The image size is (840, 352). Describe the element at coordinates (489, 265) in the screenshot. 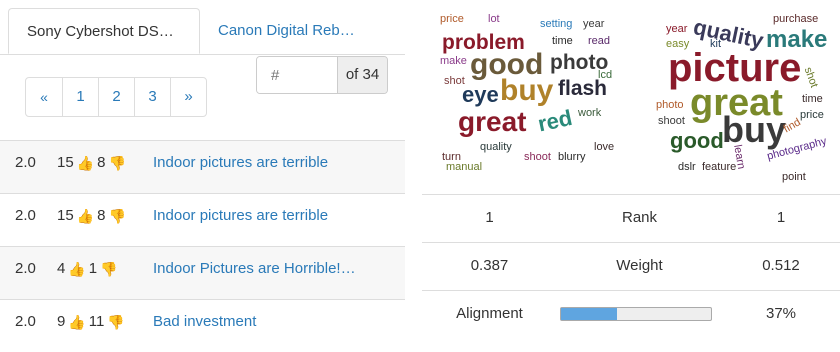

I see `weight-left-value: 0.387` at that location.